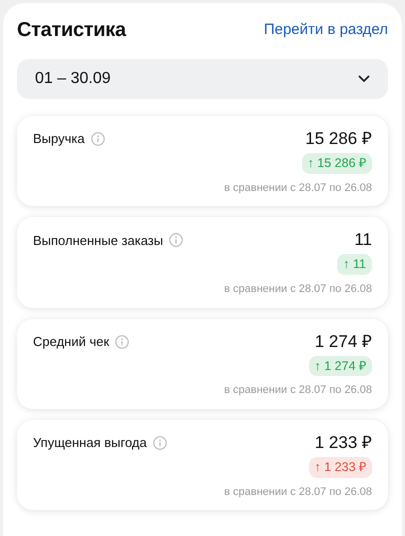  What do you see at coordinates (363, 240) in the screenshot?
I see `metric-value: 11` at bounding box center [363, 240].